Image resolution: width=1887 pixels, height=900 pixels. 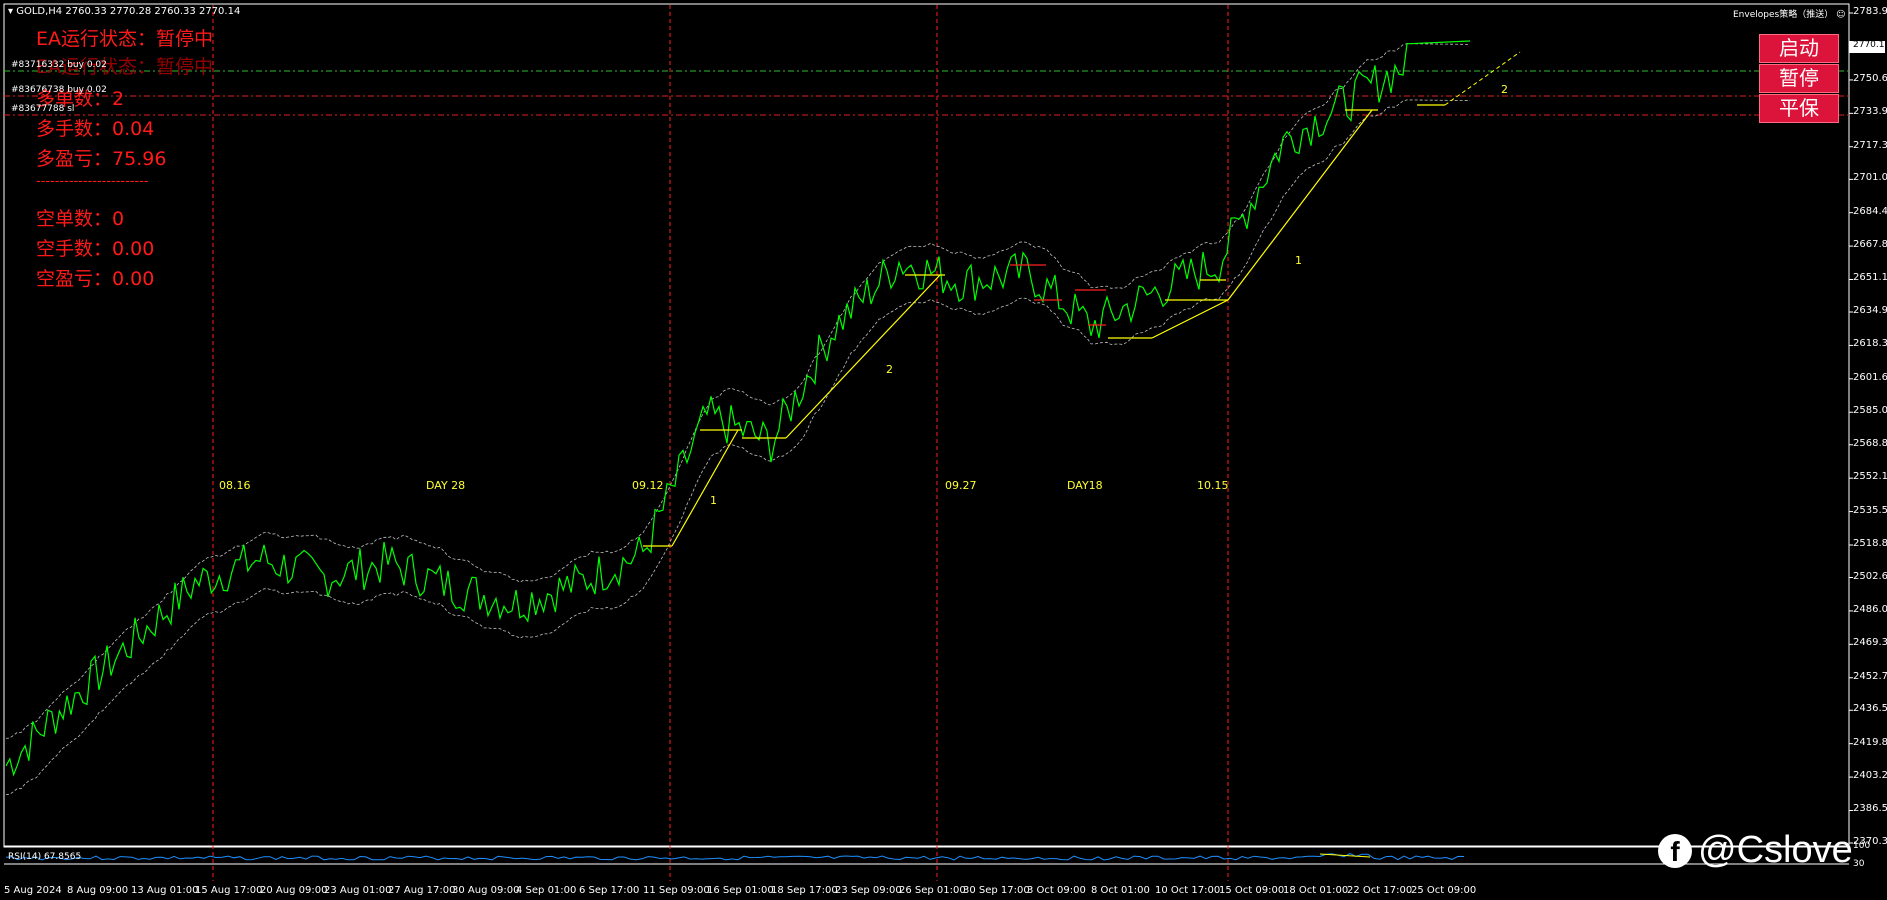 What do you see at coordinates (1316, 890) in the screenshot?
I see `date-tick-label: 18 Oct 01:00` at bounding box center [1316, 890].